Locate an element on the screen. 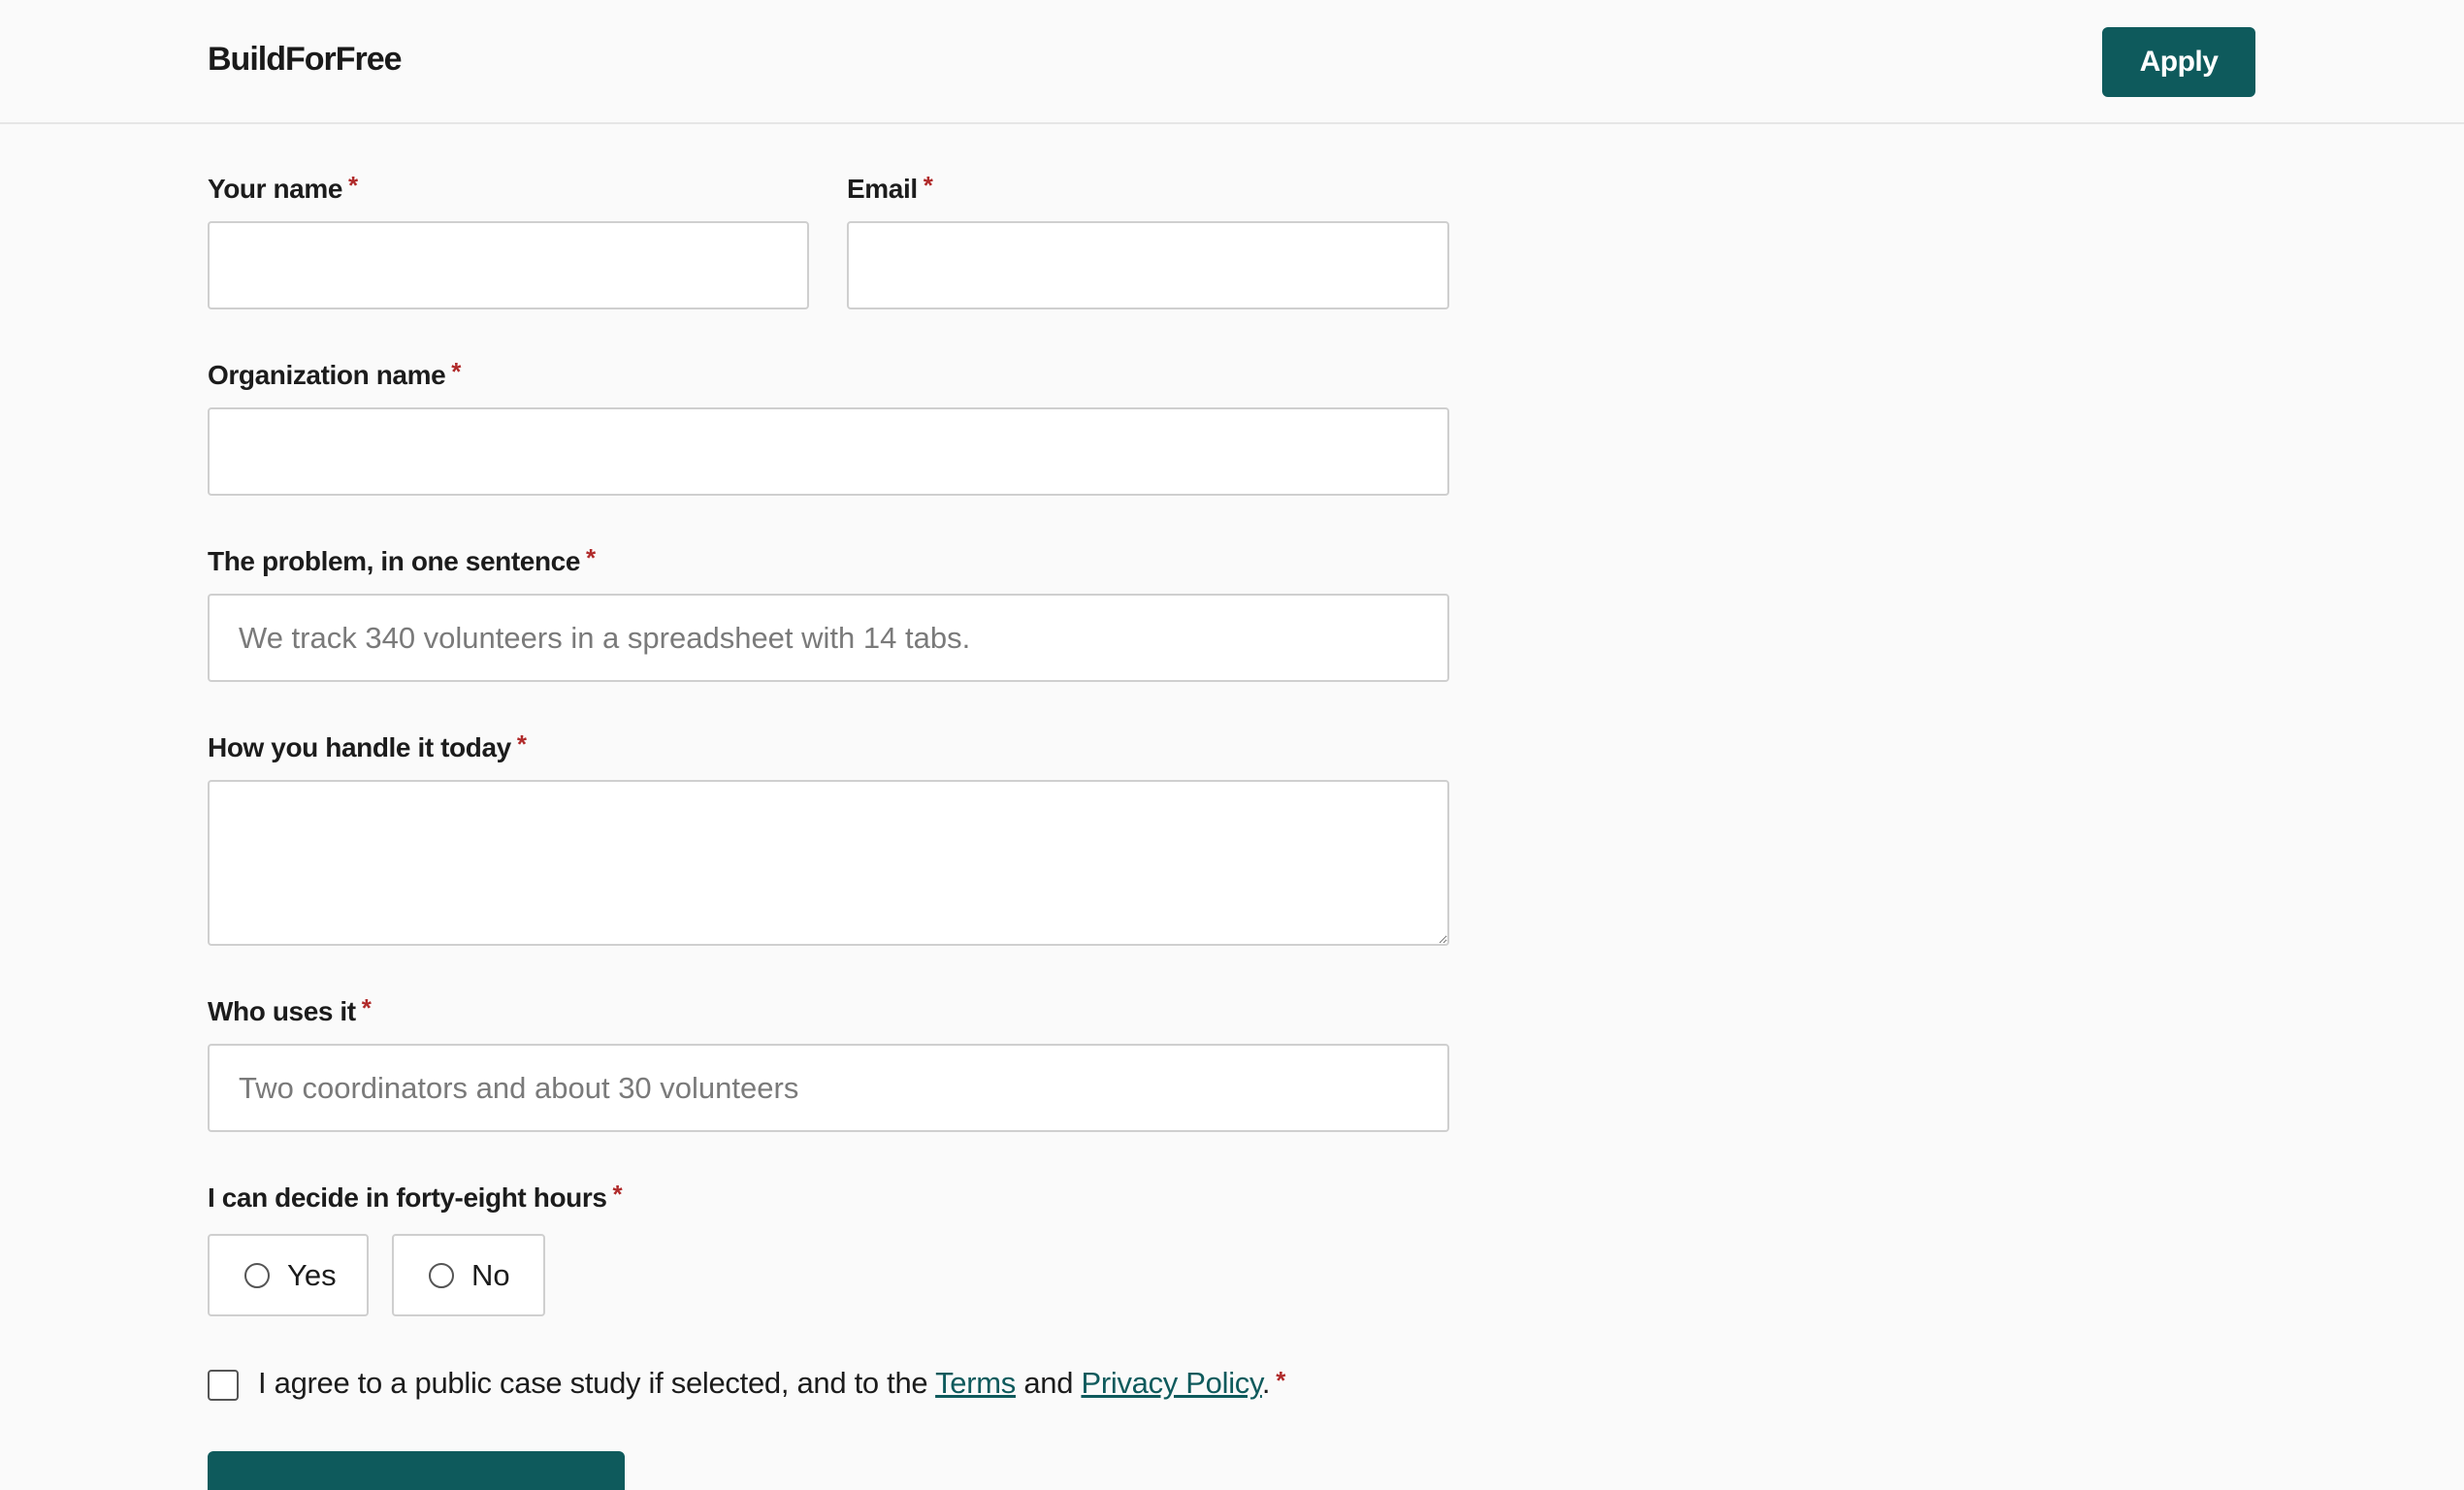  agree-end: . is located at coordinates (1266, 1383).